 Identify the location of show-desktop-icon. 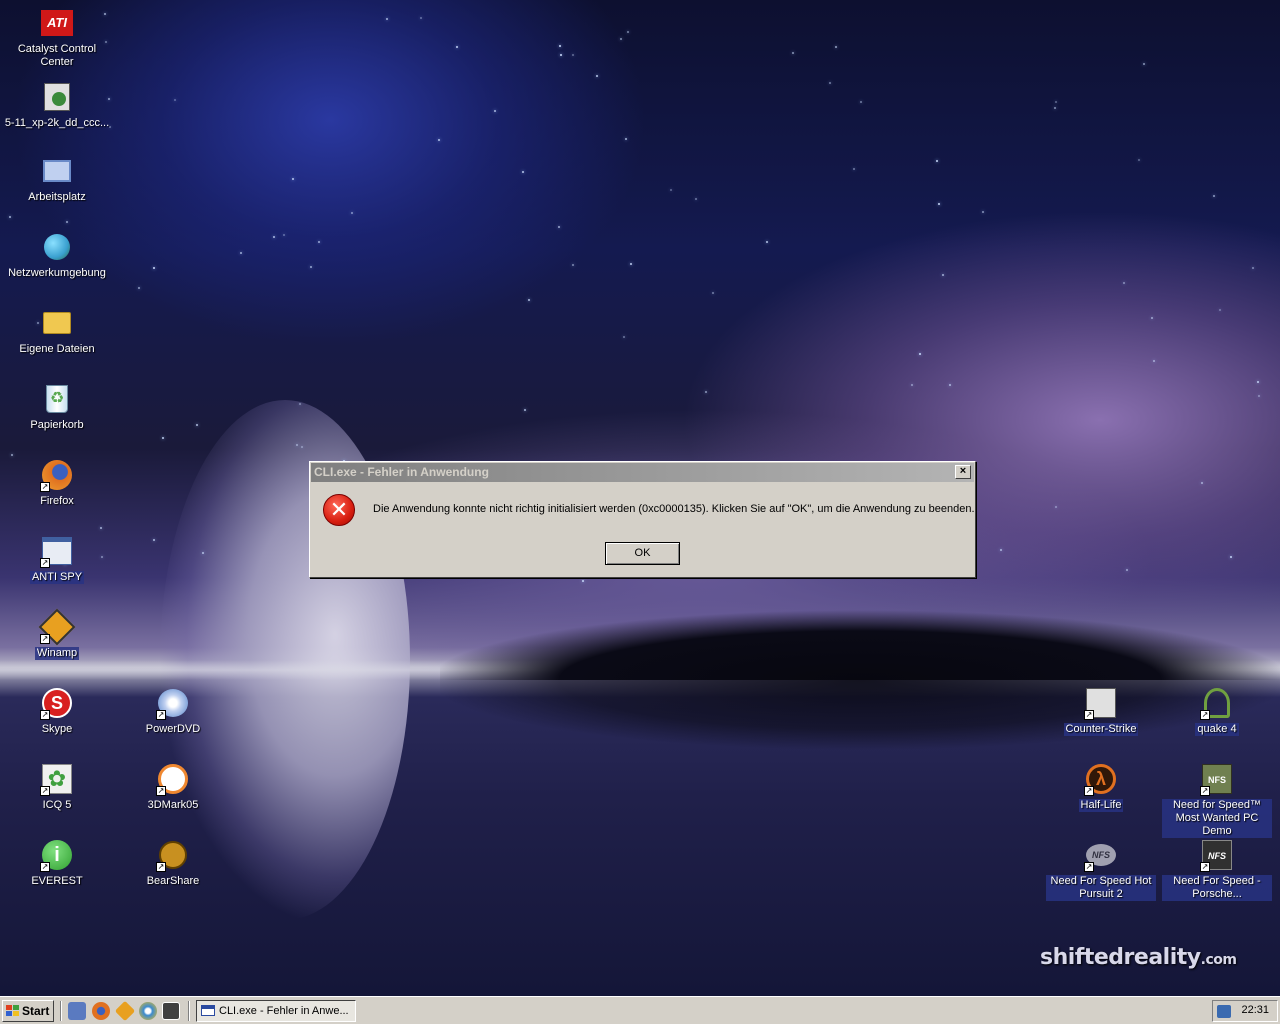
(77, 1011).